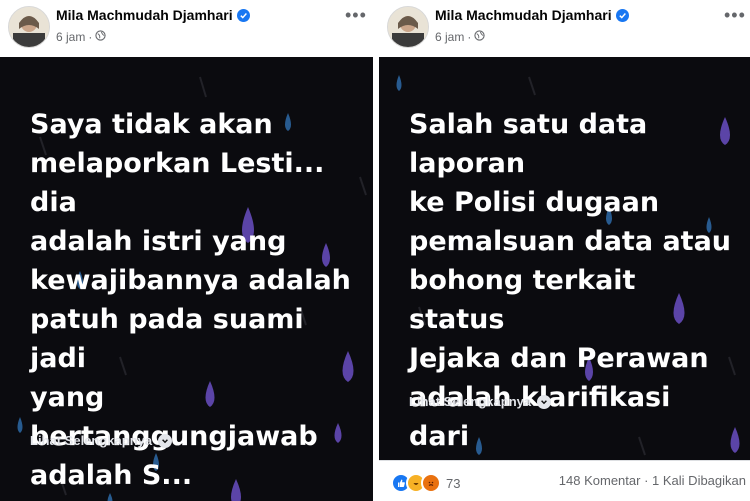  I want to click on reactions-summary: 73, so click(425, 483).